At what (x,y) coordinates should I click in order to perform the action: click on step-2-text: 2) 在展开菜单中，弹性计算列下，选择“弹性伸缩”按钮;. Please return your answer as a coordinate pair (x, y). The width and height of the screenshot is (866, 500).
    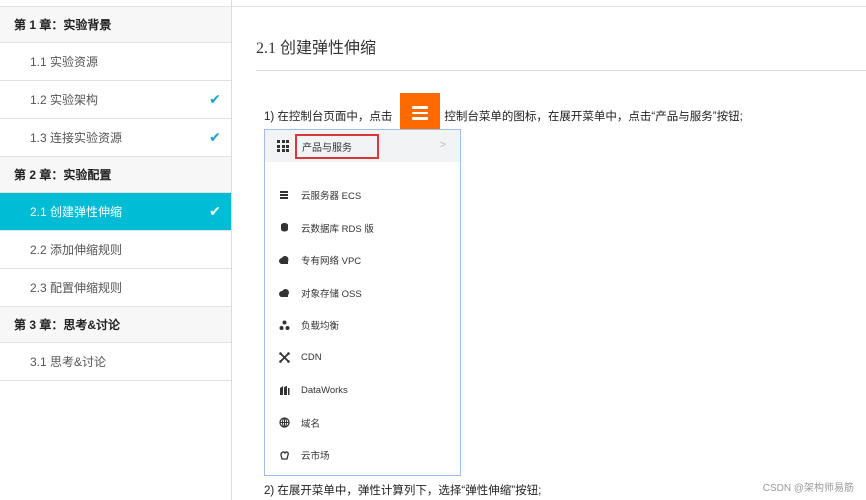
    Looking at the image, I should click on (403, 491).